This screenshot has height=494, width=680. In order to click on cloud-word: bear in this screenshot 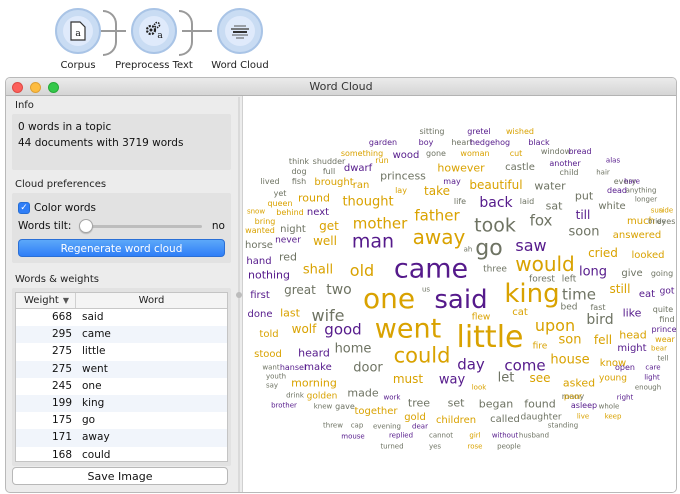, I will do `click(659, 349)`.